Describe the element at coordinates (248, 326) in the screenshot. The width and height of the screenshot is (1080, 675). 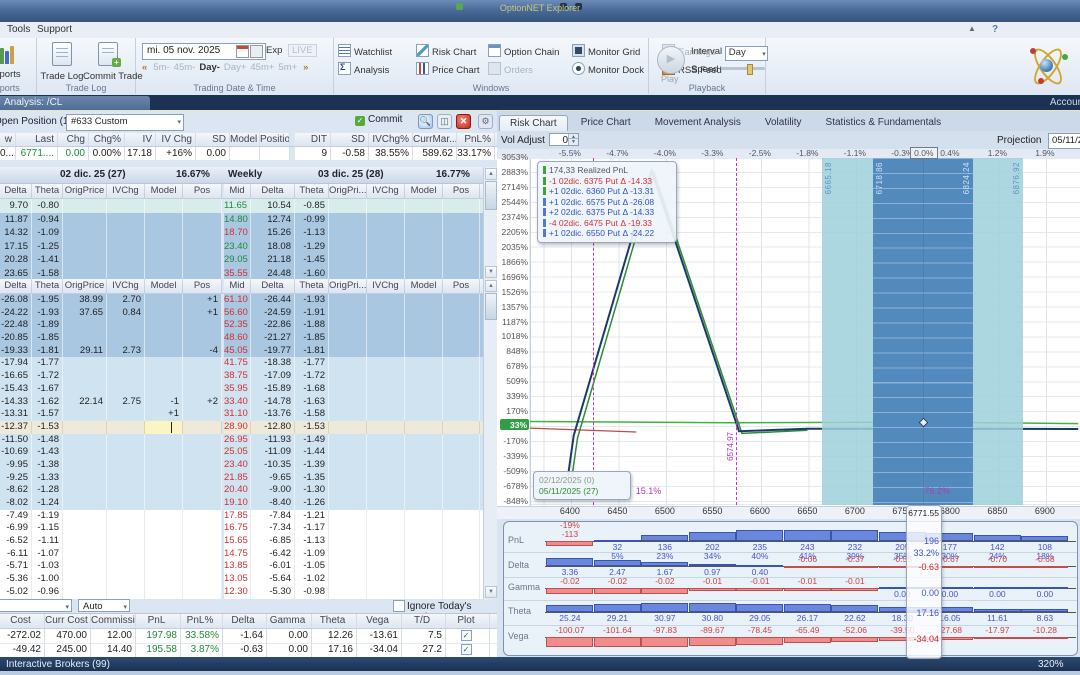
I see `chain-row: -22.48 -1.89 52.35 -22.86 -1.88` at that location.